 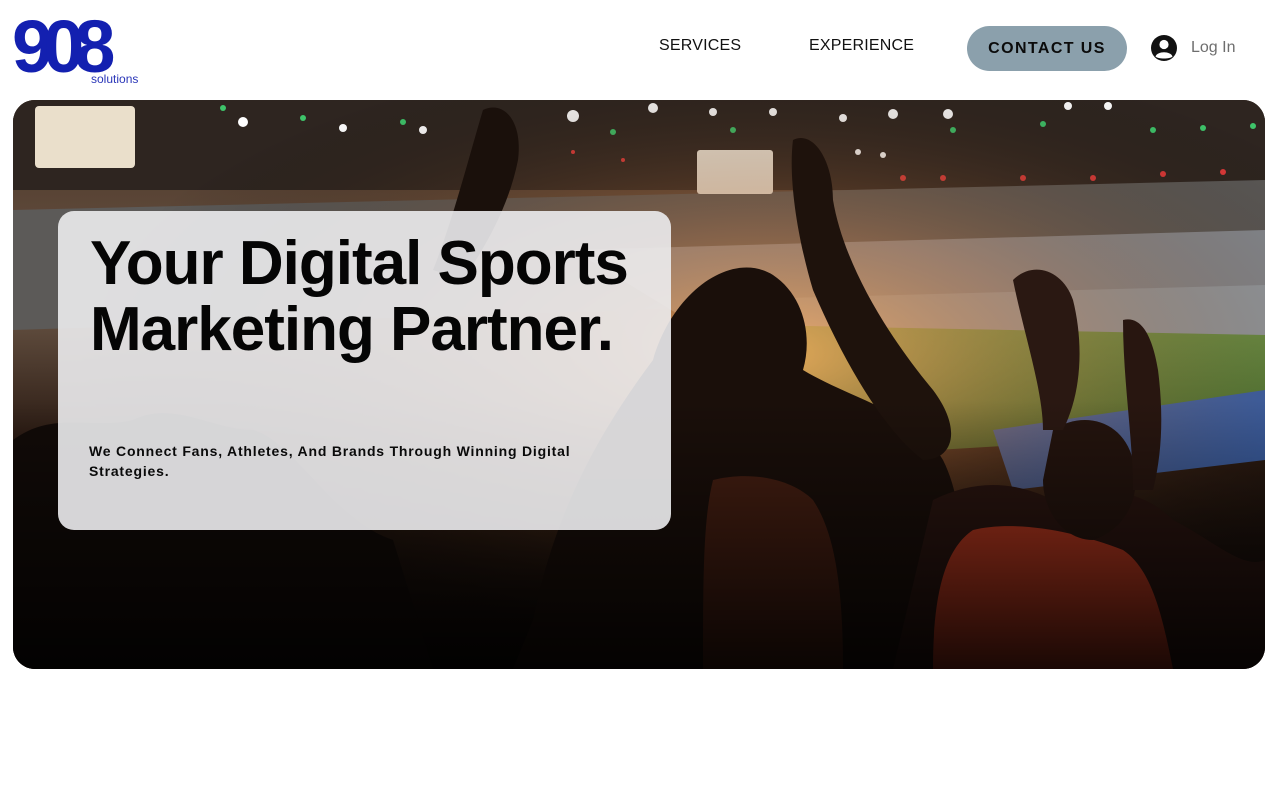 What do you see at coordinates (359, 296) in the screenshot?
I see `hero-title: Your Digital Sports Marketing Partner.` at bounding box center [359, 296].